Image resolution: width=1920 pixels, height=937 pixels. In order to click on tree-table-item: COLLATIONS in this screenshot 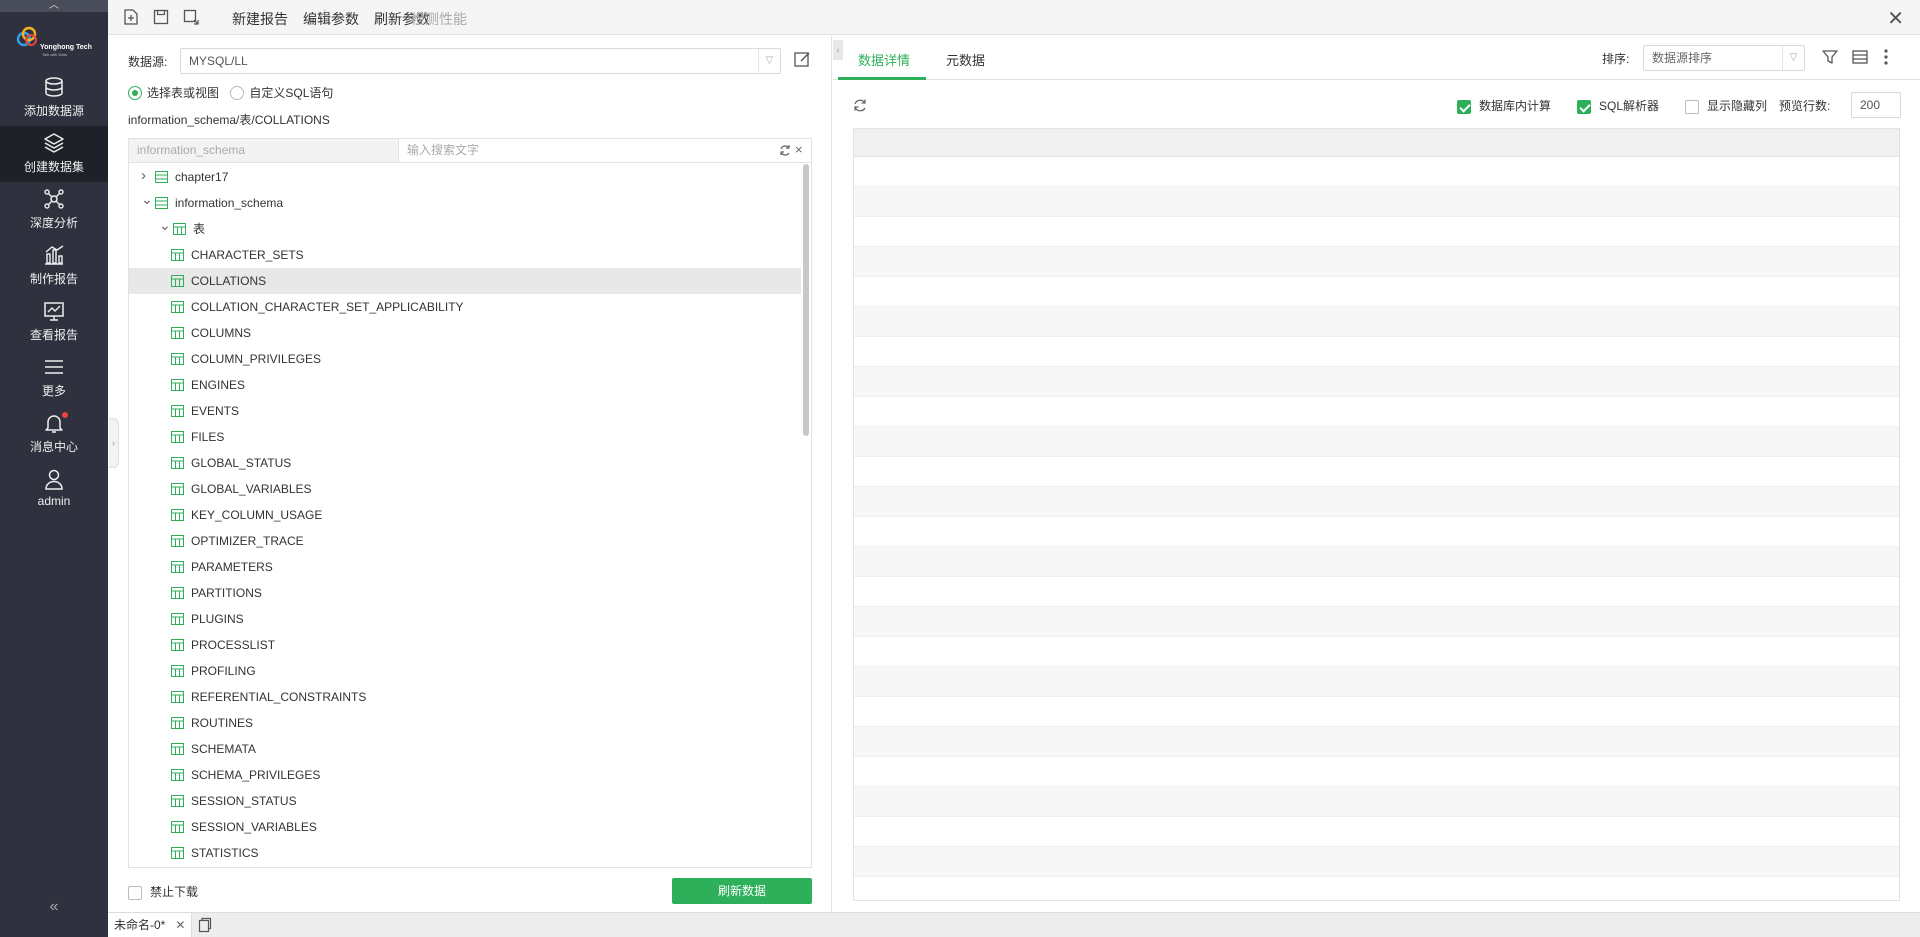, I will do `click(465, 281)`.